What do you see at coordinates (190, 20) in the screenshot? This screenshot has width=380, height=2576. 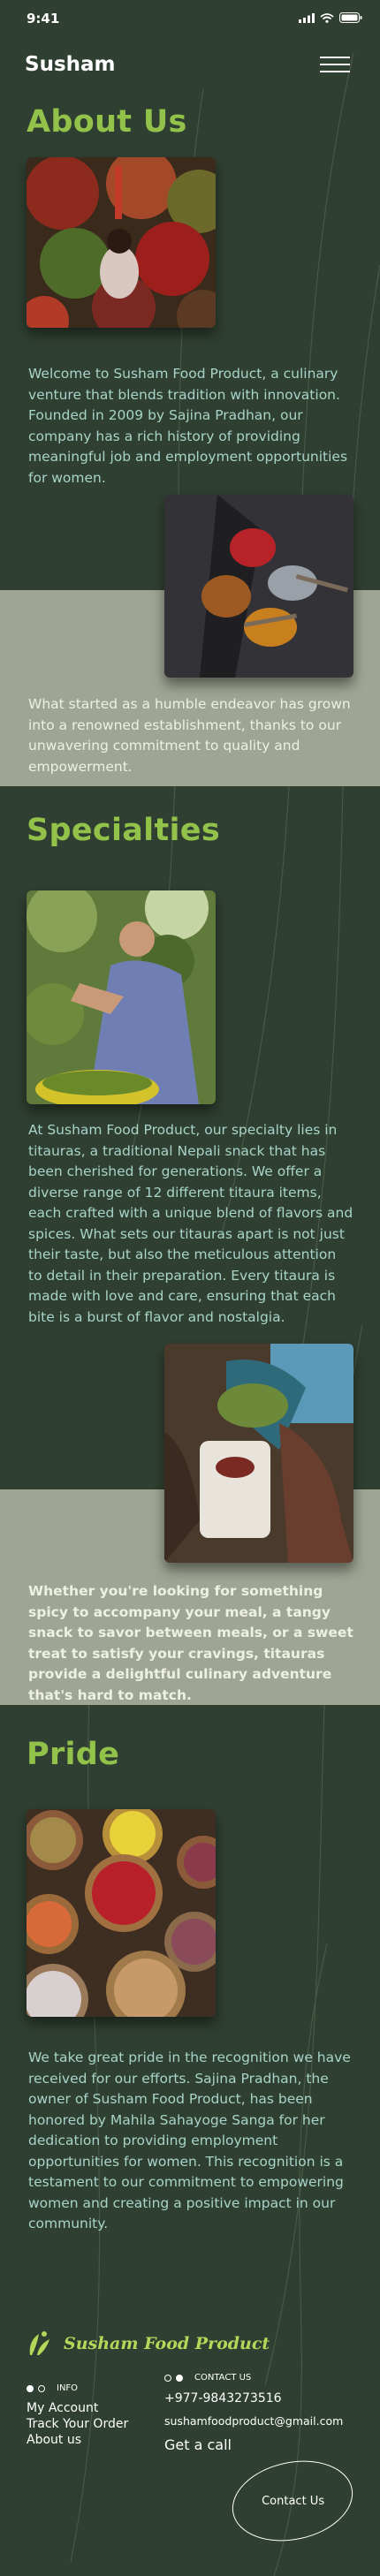 I see `status-bar: 9:41` at bounding box center [190, 20].